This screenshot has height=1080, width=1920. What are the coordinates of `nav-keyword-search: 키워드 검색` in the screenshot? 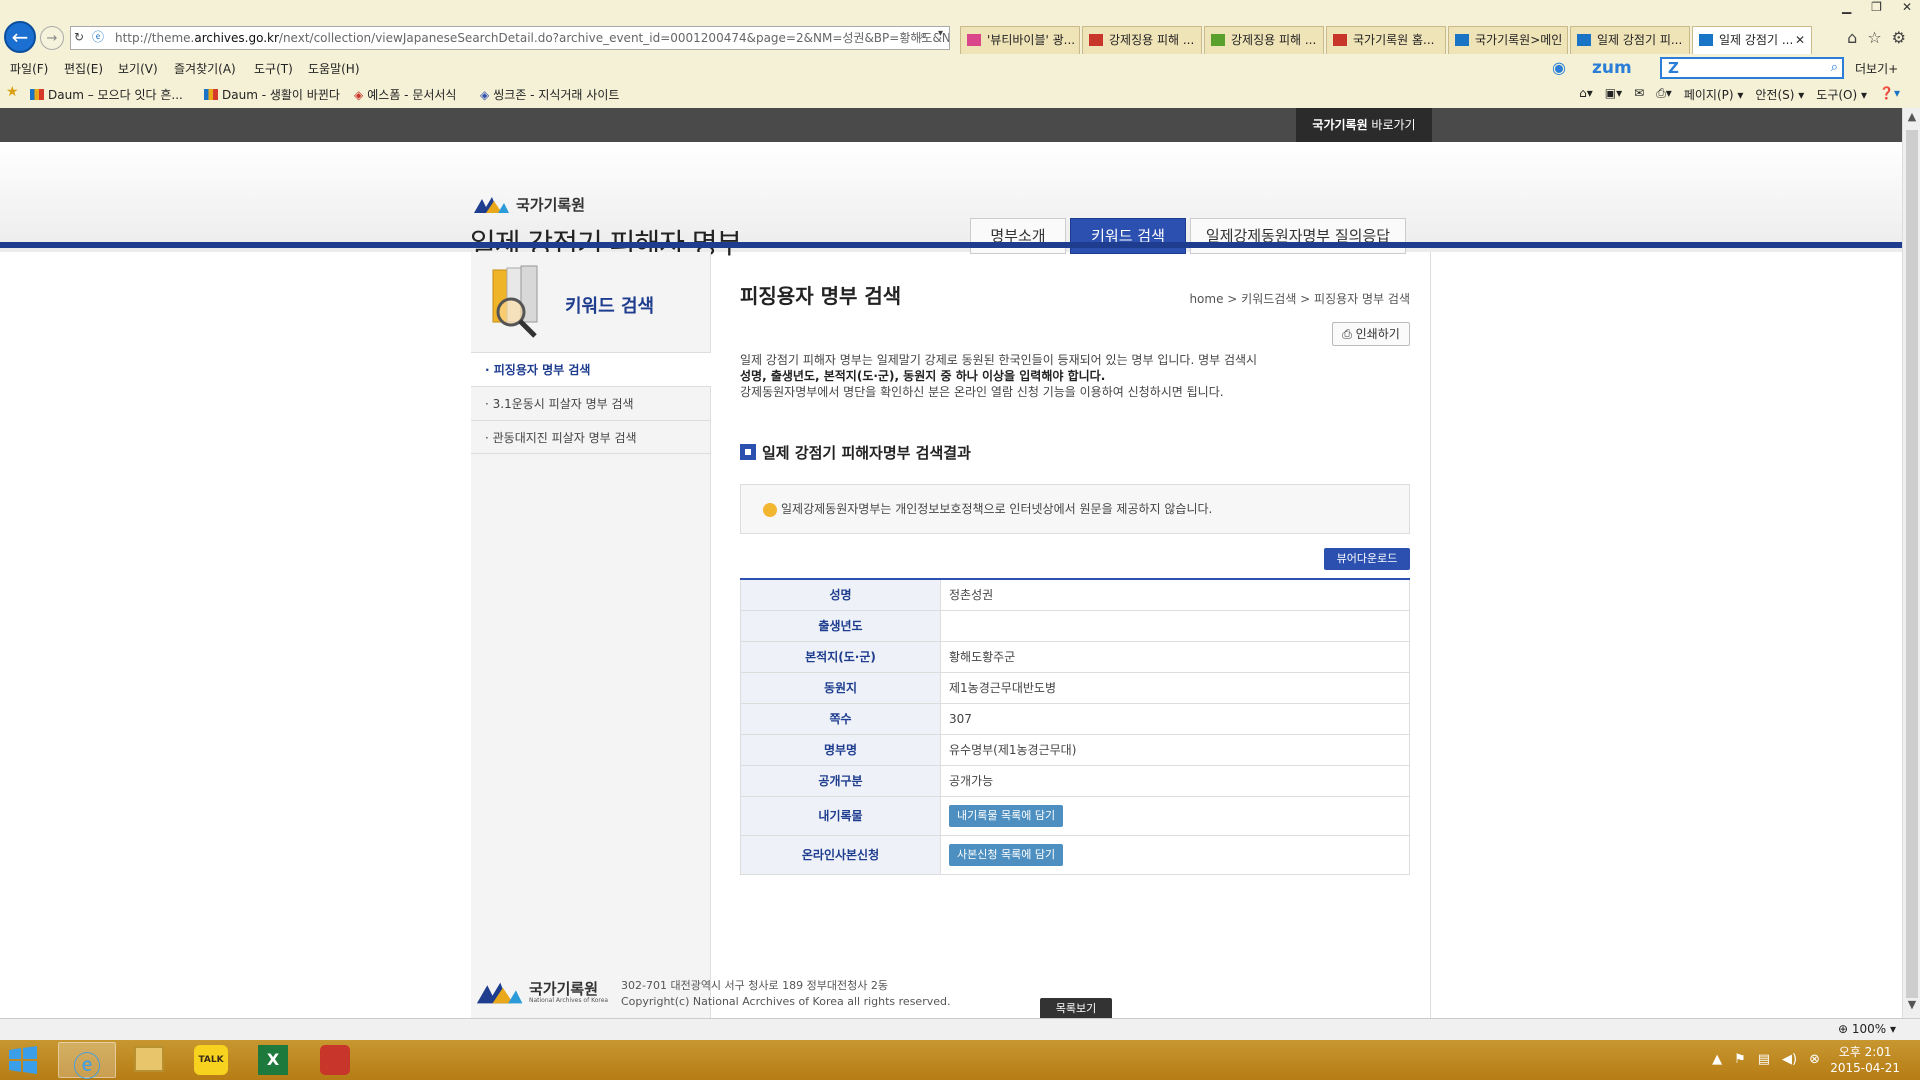 It's located at (1128, 236).